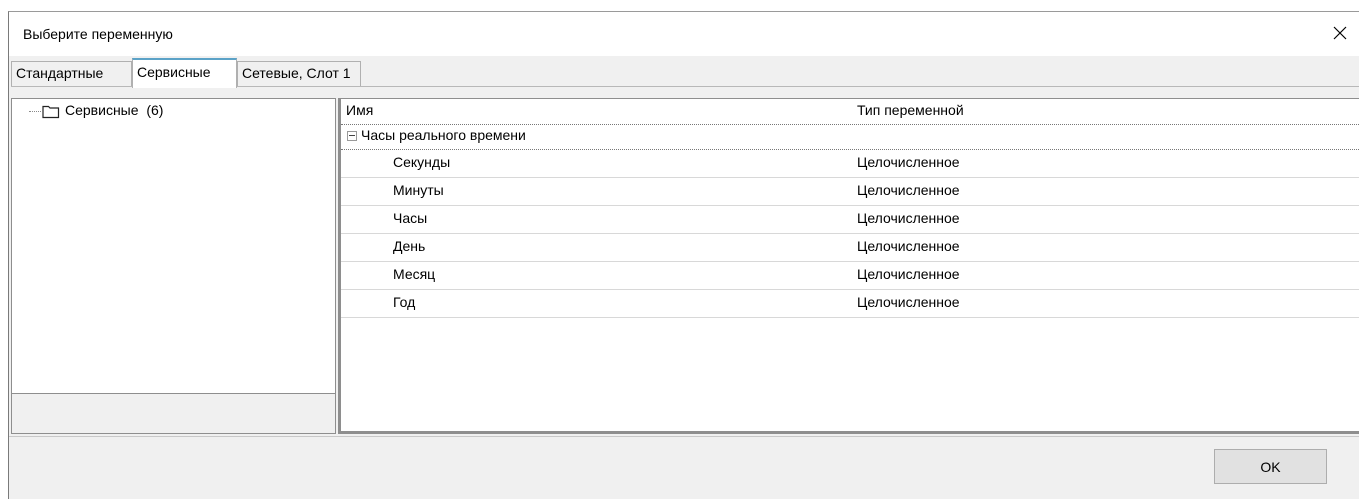  I want to click on tab-network-slot-1: Сетевые, Слот 1, so click(299, 73).